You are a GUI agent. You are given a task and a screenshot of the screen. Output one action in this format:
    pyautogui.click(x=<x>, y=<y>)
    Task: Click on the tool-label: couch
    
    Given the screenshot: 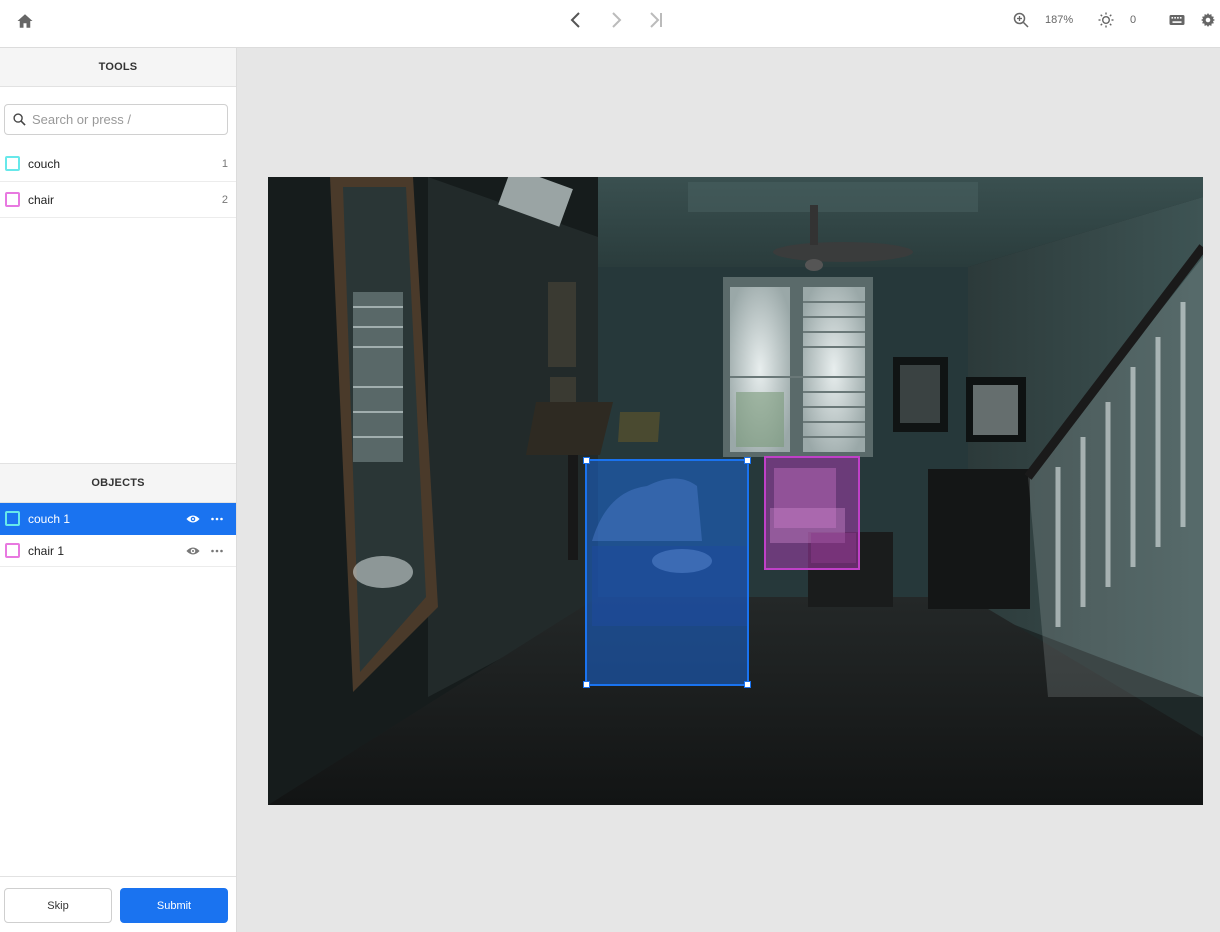 What is the action you would take?
    pyautogui.click(x=44, y=163)
    